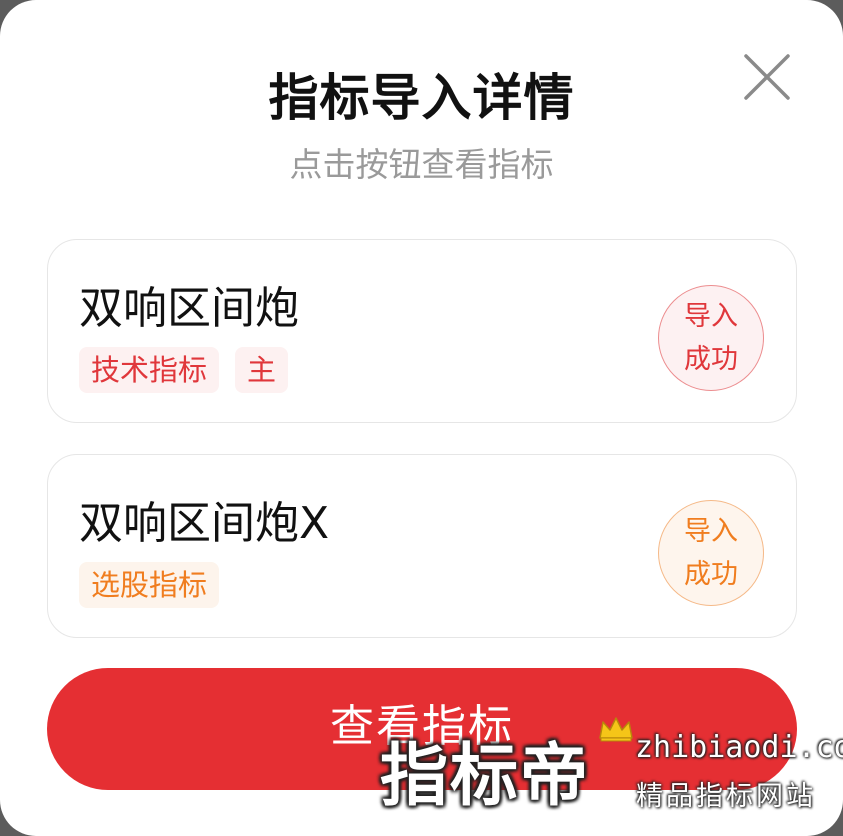  I want to click on view-indicators-button: 查看指标, so click(422, 729).